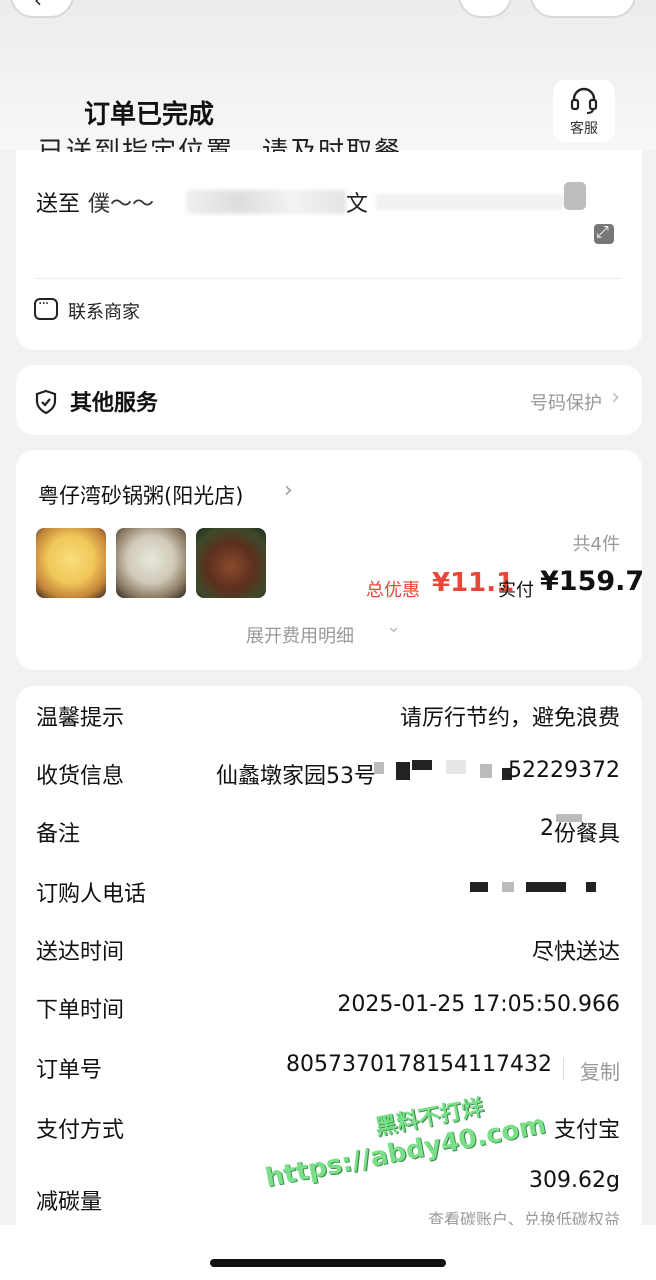 Image resolution: width=656 pixels, height=1280 pixels. Describe the element at coordinates (69, 1202) in the screenshot. I see `carbon-label: 减碳量` at that location.